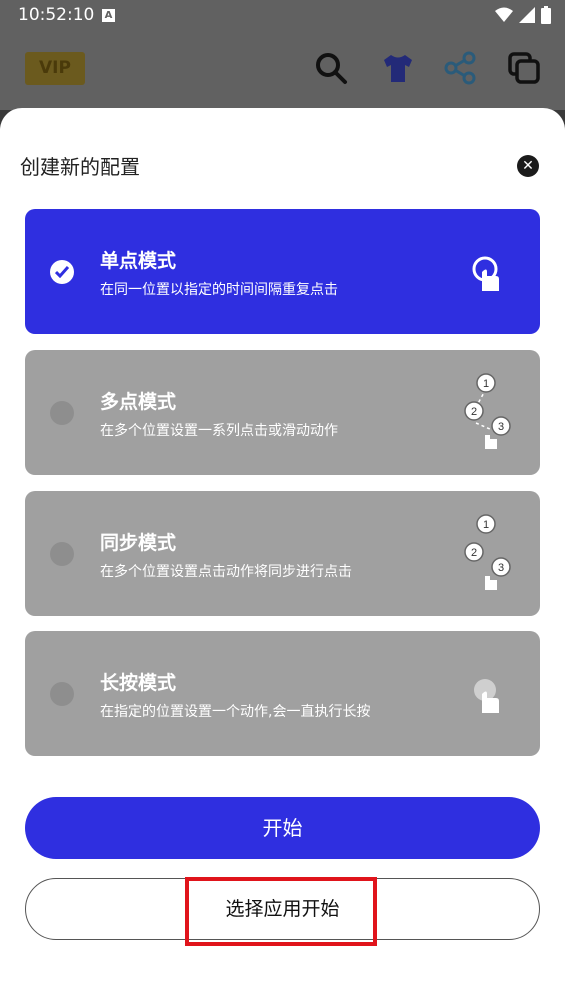 This screenshot has width=565, height=1004. Describe the element at coordinates (226, 572) in the screenshot. I see `mode-desc: 在多个位置设置点击动作将同步进行点击` at that location.